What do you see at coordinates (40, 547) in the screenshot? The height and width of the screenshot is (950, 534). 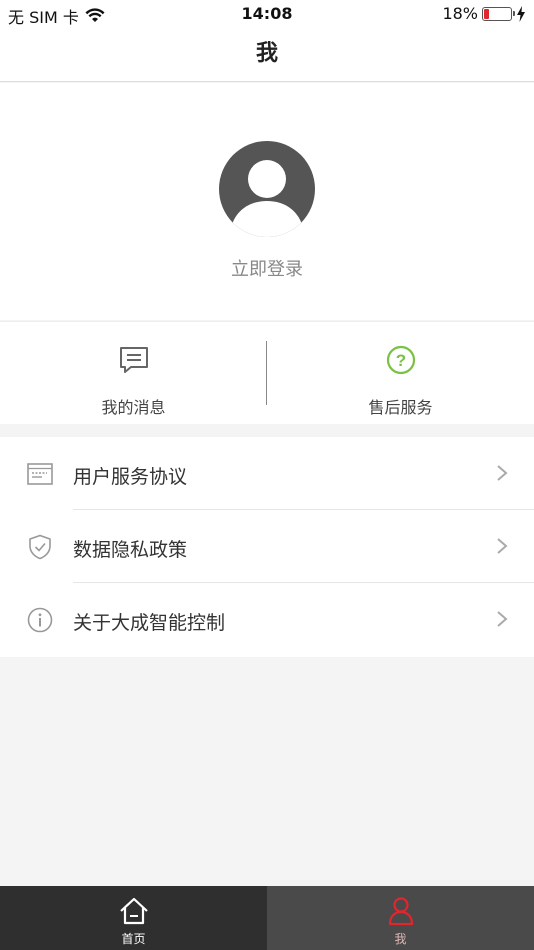 I see `shield-check-icon` at bounding box center [40, 547].